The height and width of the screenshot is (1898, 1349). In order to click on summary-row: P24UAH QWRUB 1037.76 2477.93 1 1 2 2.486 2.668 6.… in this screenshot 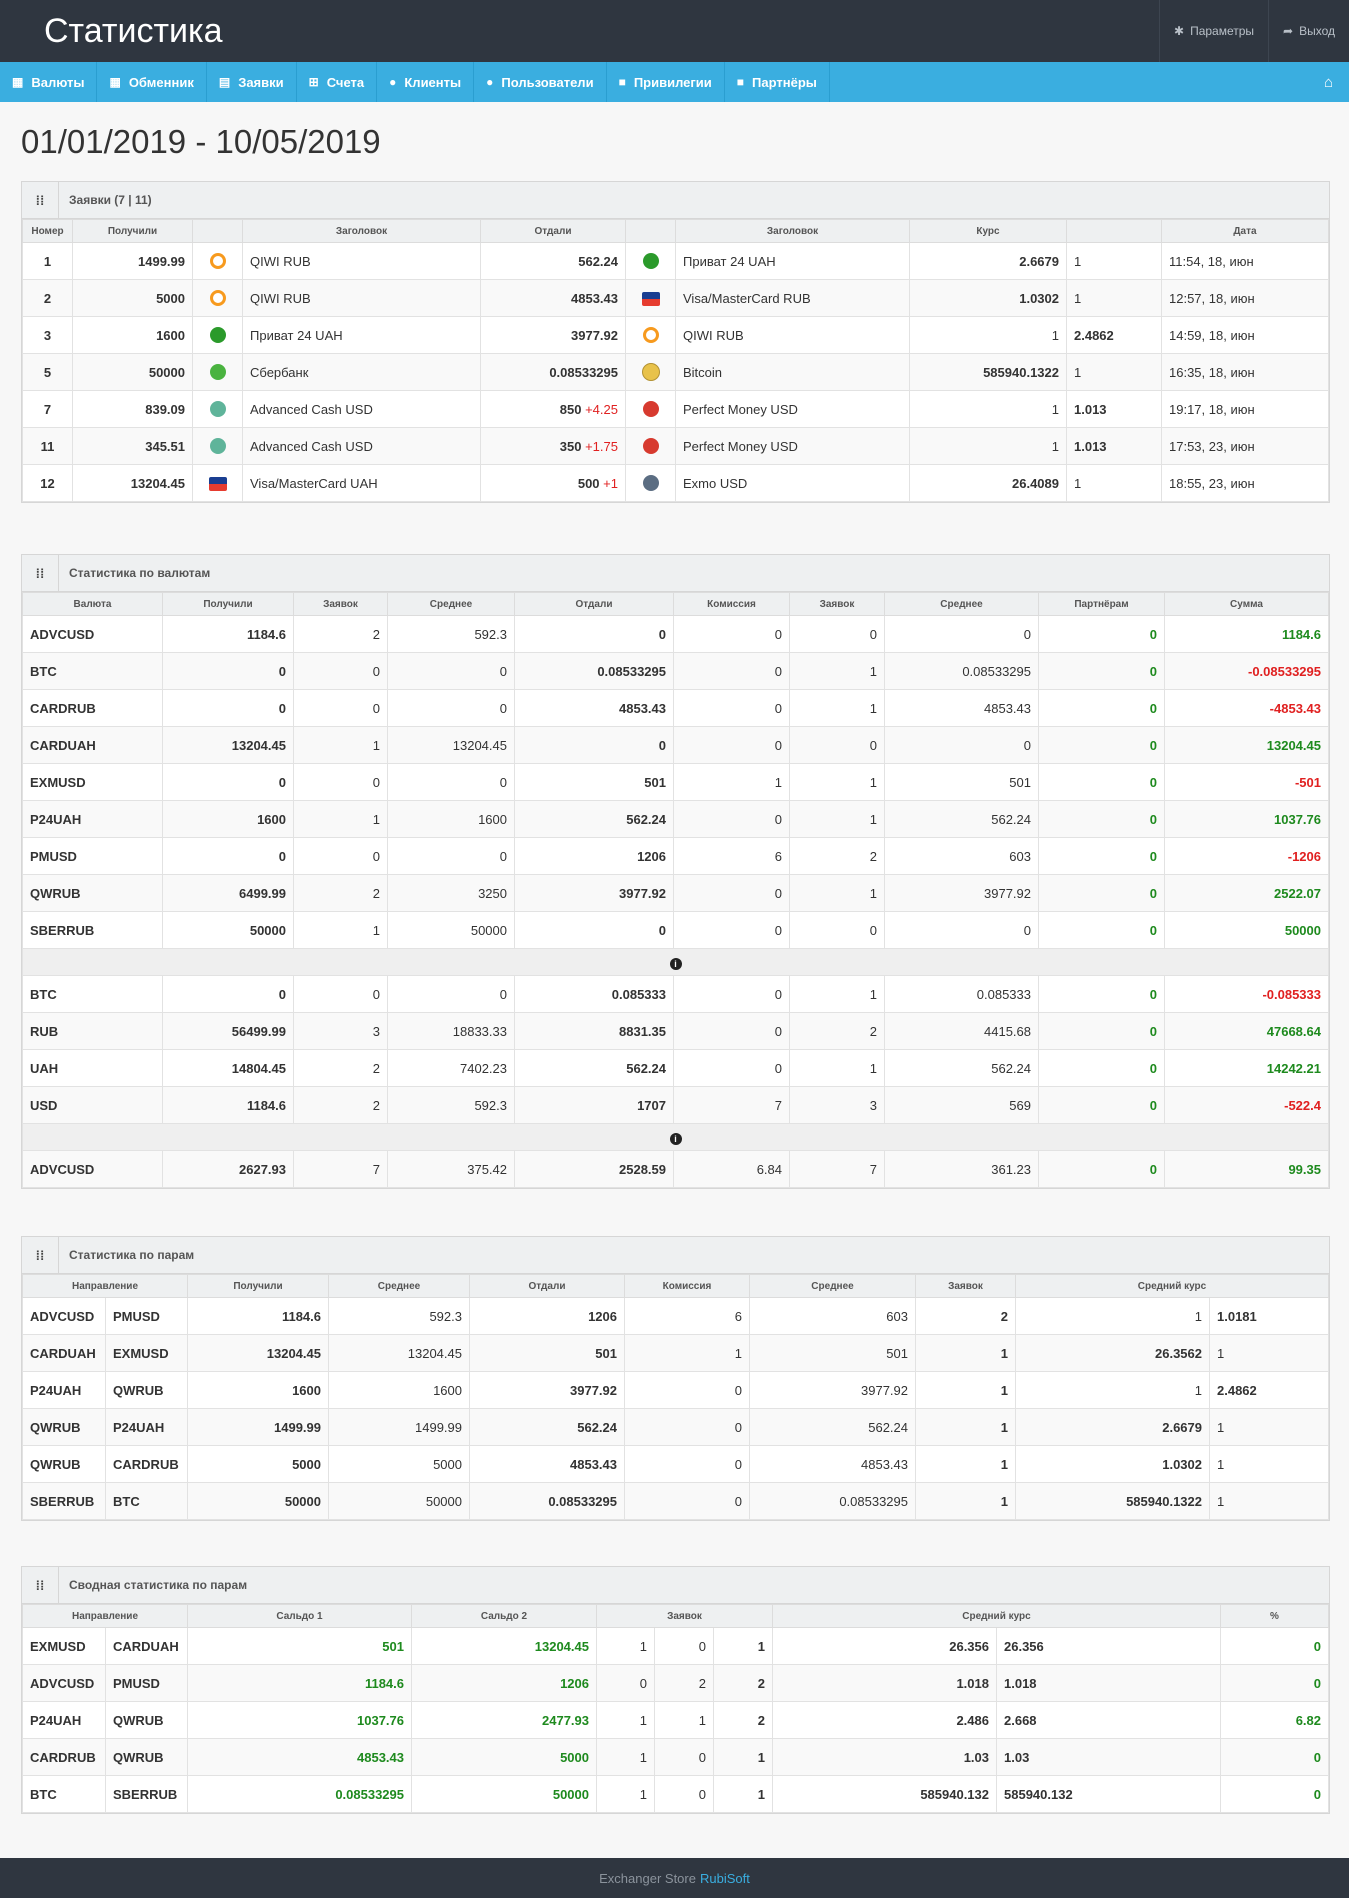, I will do `click(675, 1720)`.